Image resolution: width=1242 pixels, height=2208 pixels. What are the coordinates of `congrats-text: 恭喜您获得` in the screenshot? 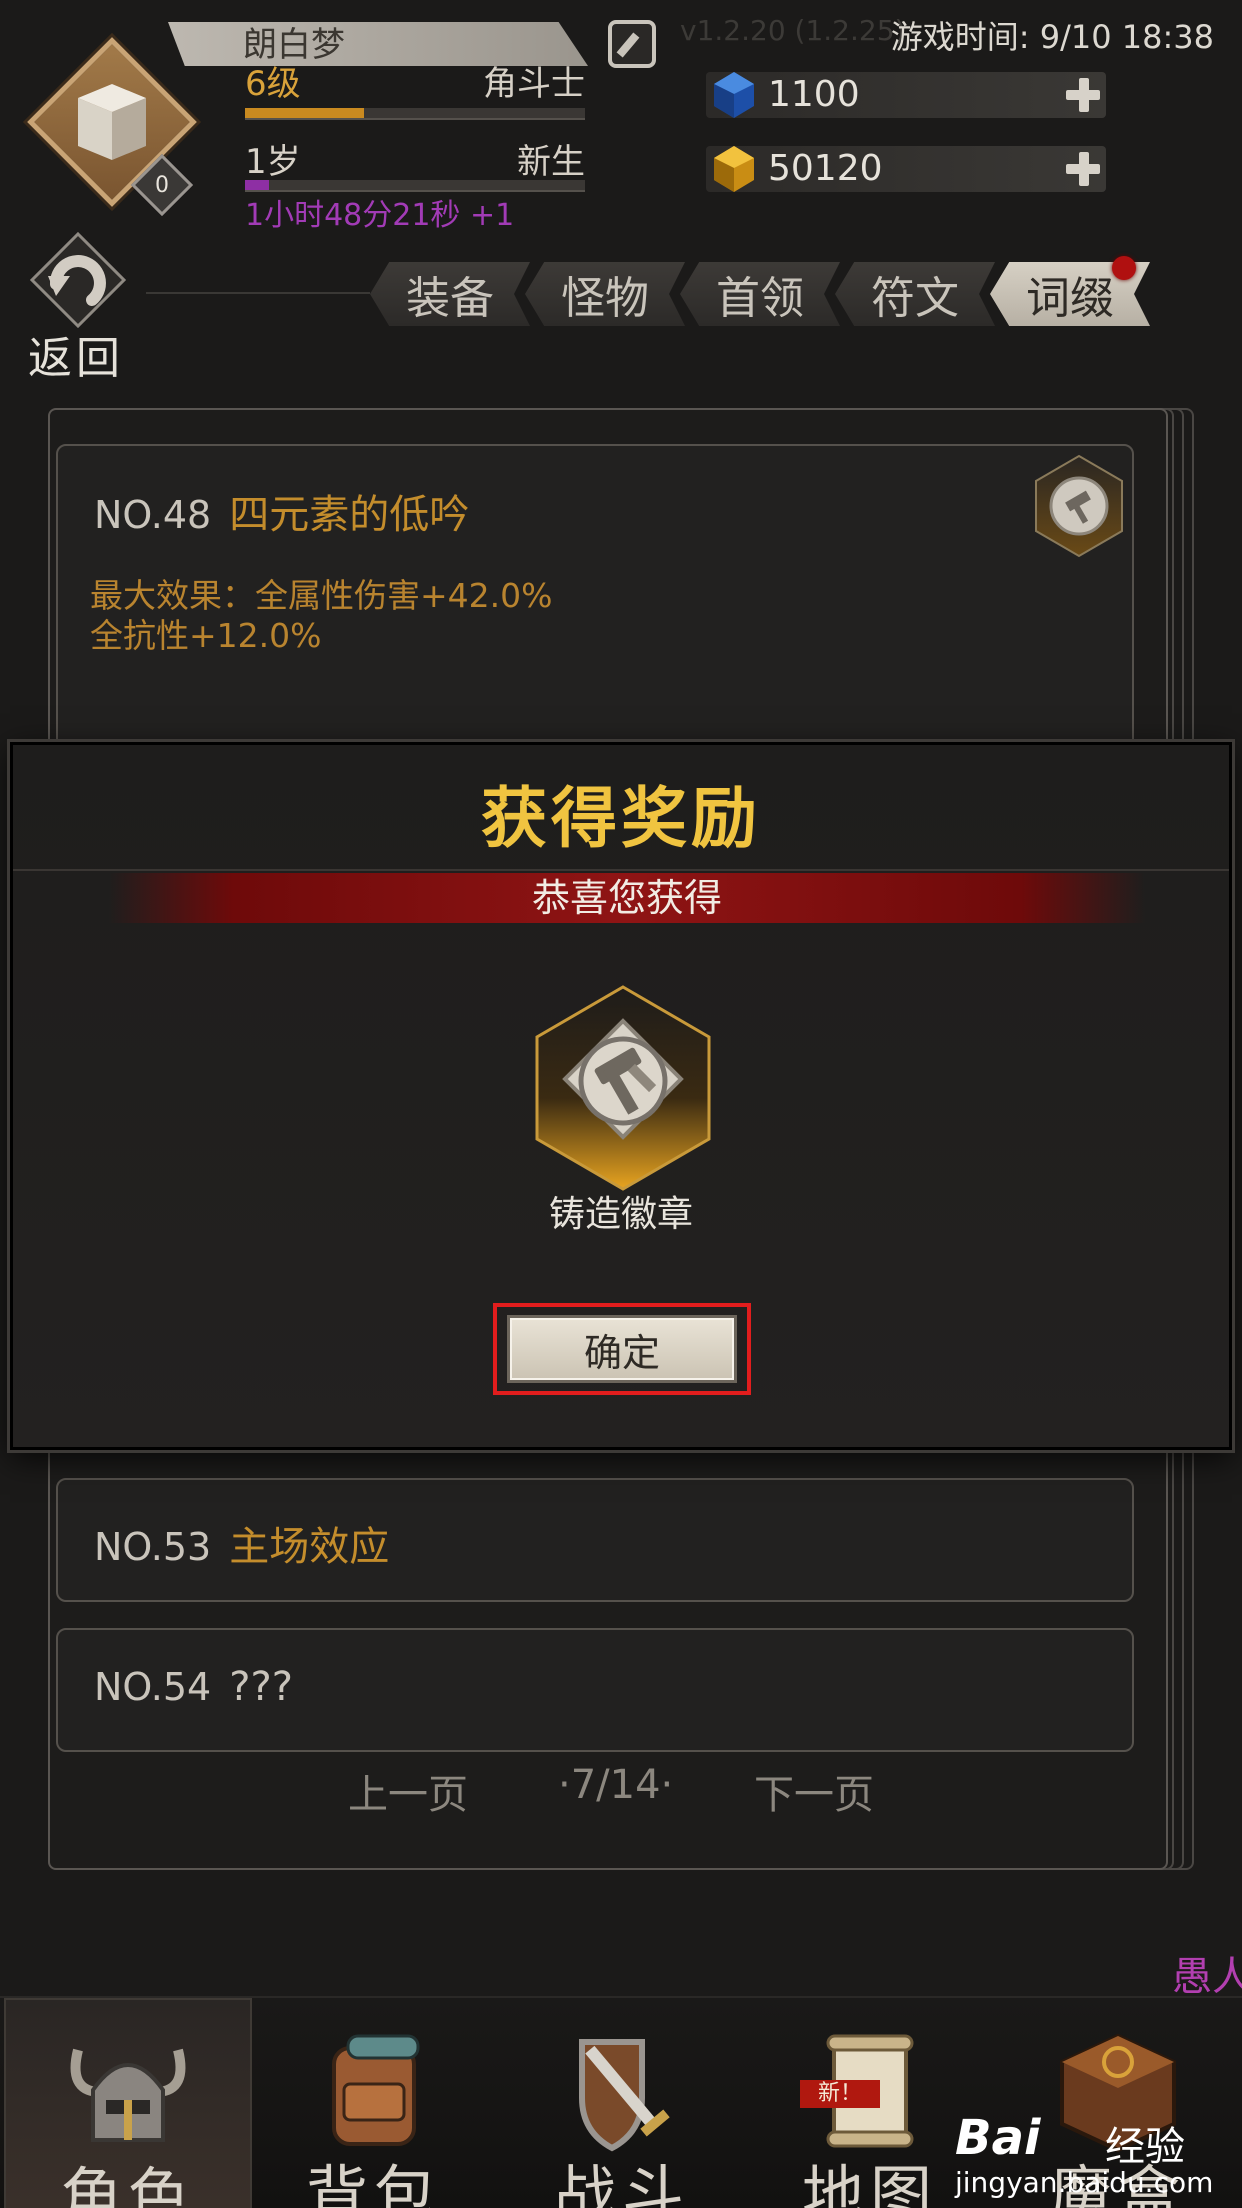 It's located at (626, 898).